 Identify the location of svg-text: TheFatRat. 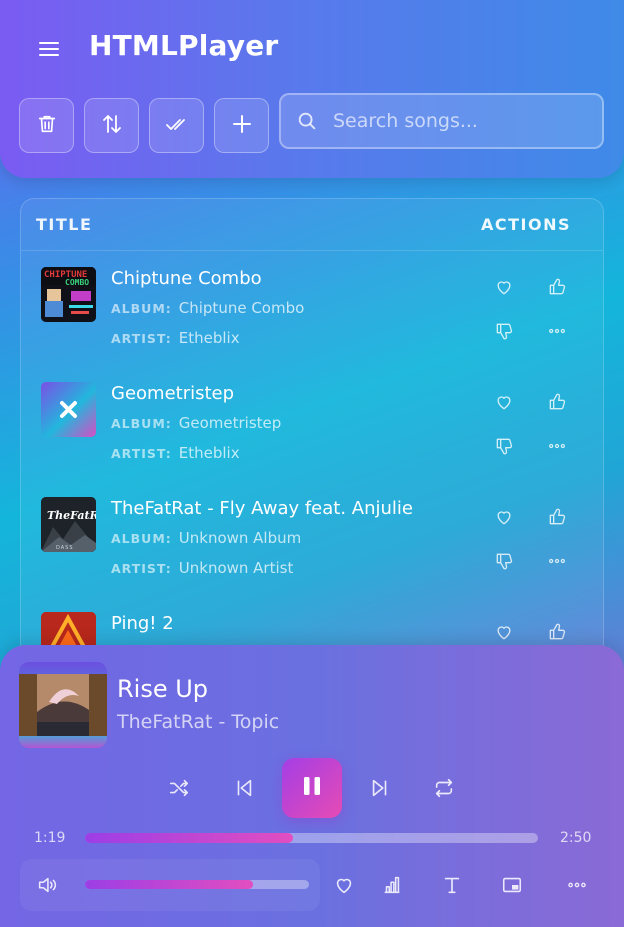
(71, 515).